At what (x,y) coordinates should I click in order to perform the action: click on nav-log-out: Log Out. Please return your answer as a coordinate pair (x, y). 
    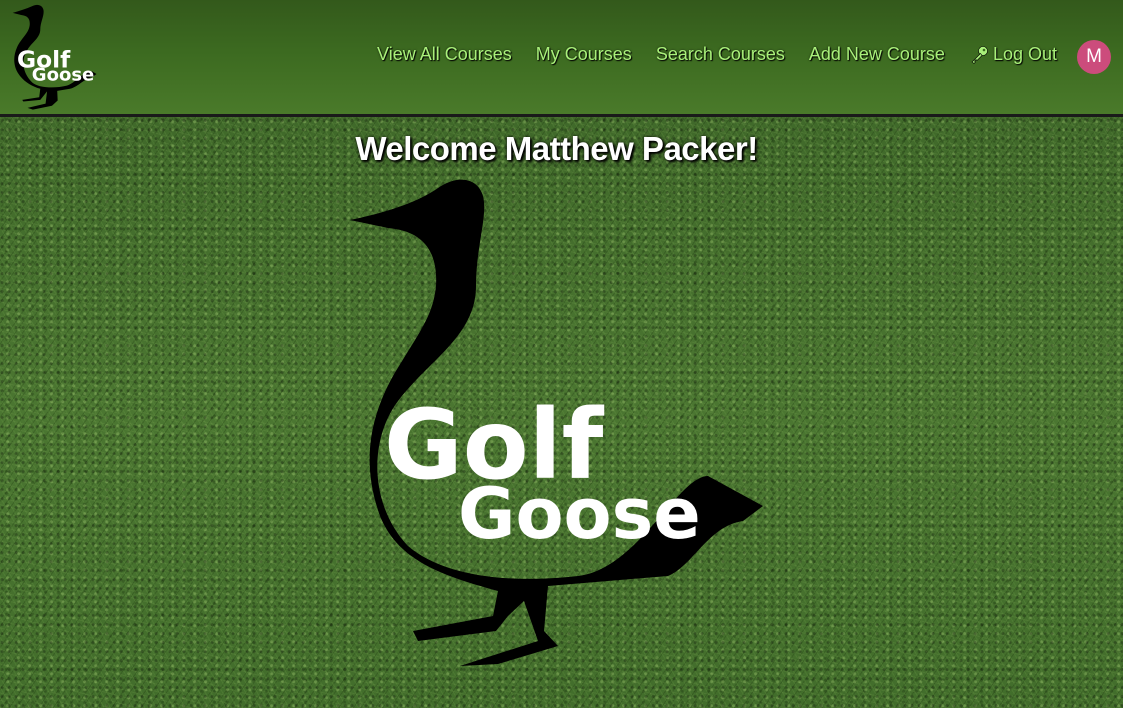
    Looking at the image, I should click on (1013, 54).